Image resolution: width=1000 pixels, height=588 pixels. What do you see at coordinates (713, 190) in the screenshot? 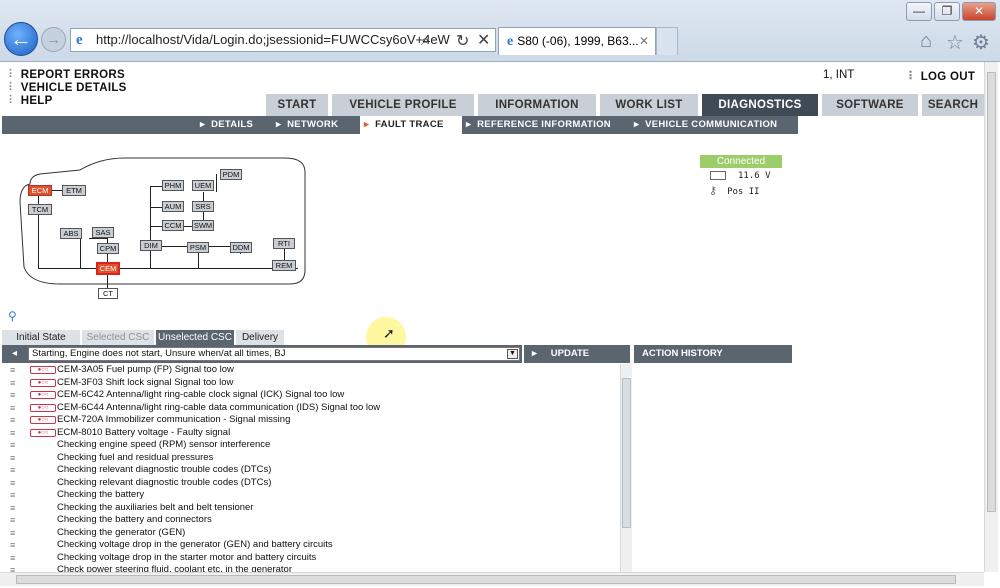
I see `key-icon: ⚷` at bounding box center [713, 190].